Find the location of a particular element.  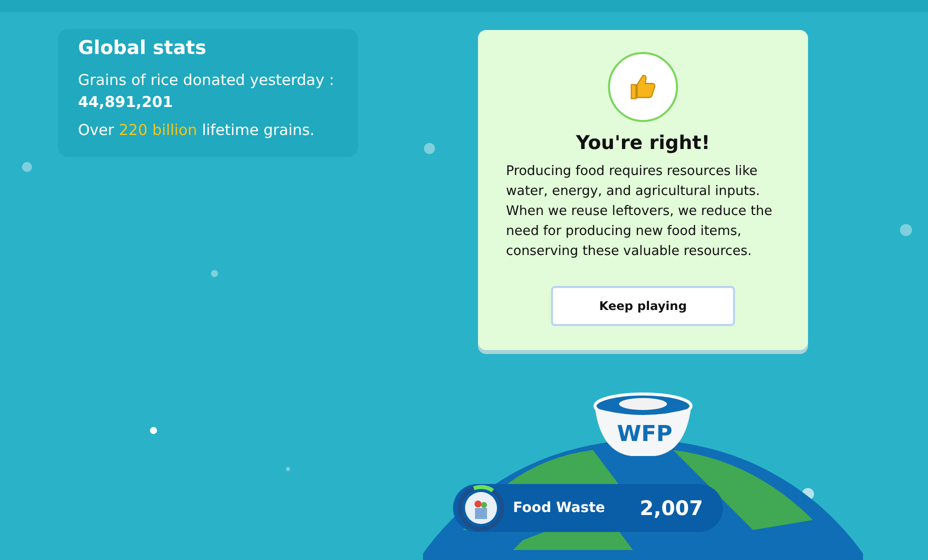

stats-title: Global stats is located at coordinates (143, 48).